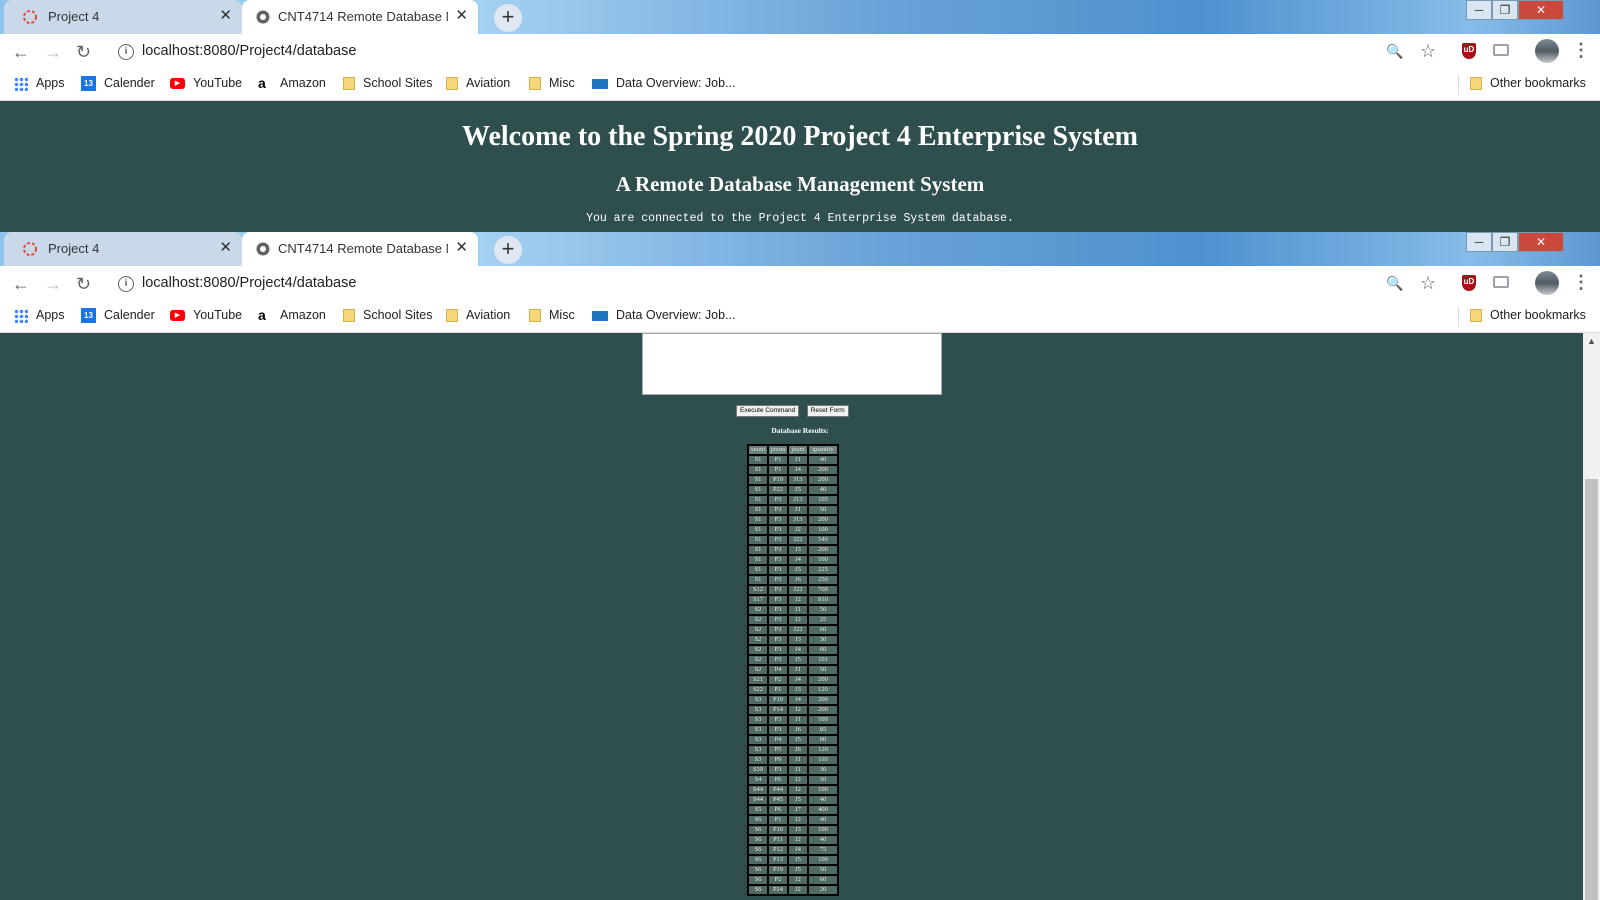 The image size is (1600, 900). Describe the element at coordinates (798, 520) in the screenshot. I see `table-cell: J13` at that location.